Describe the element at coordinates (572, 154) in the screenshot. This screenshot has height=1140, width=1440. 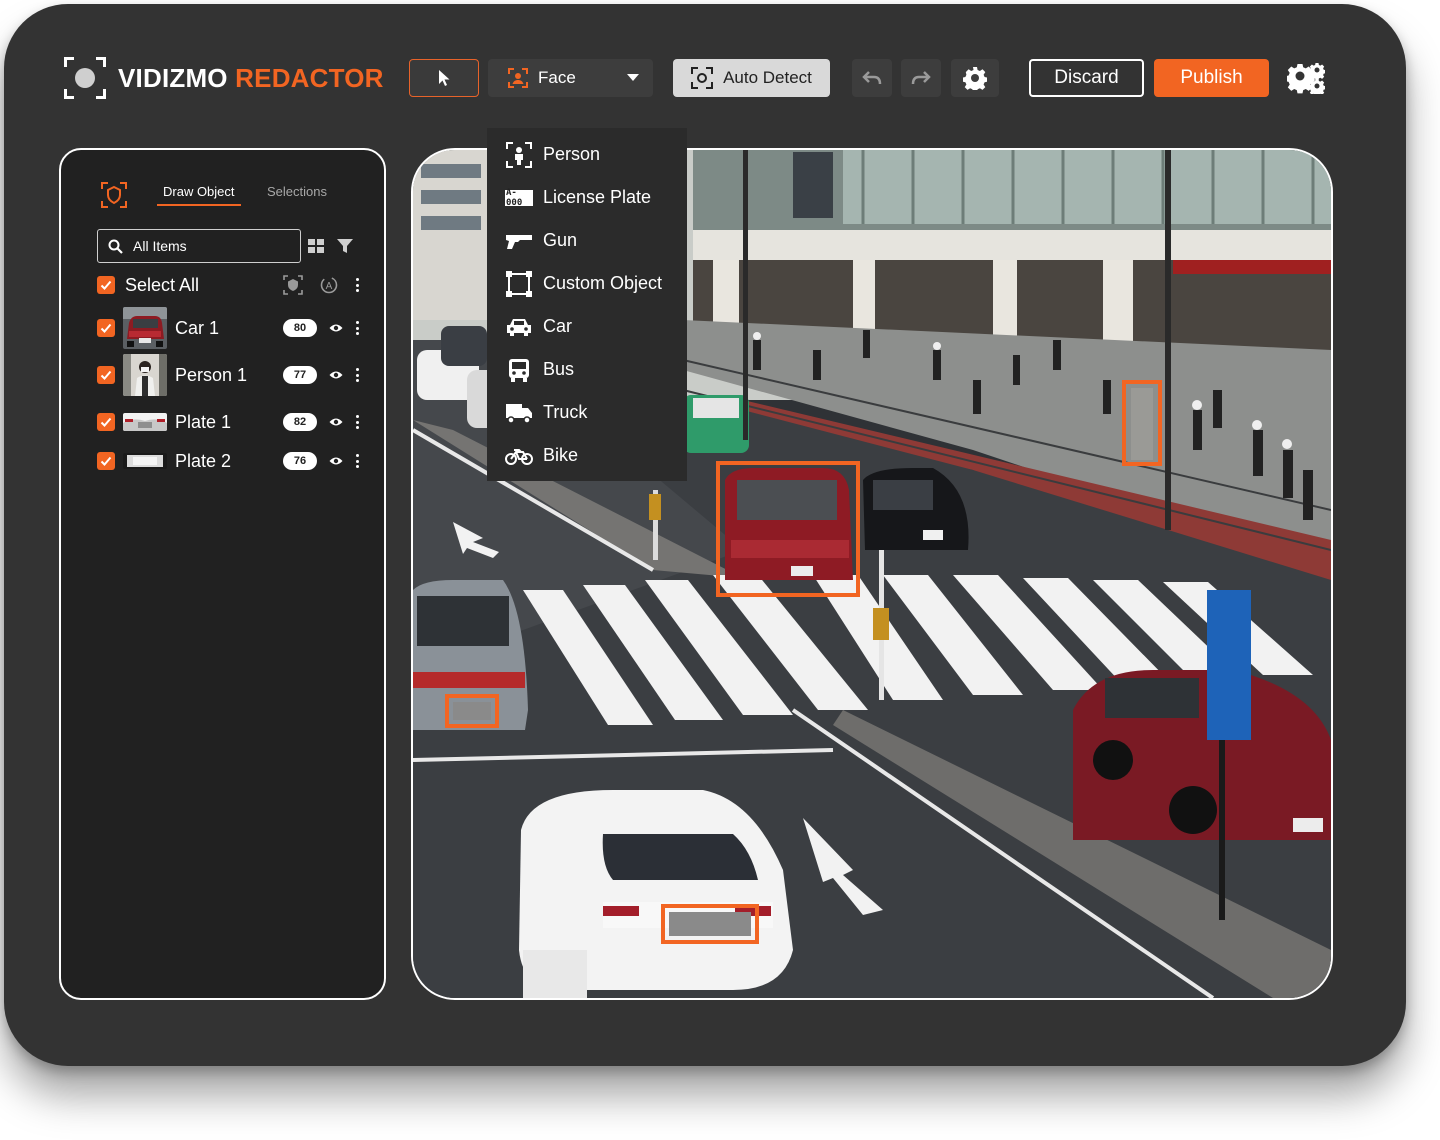
I see `menu-item-label: Person` at that location.